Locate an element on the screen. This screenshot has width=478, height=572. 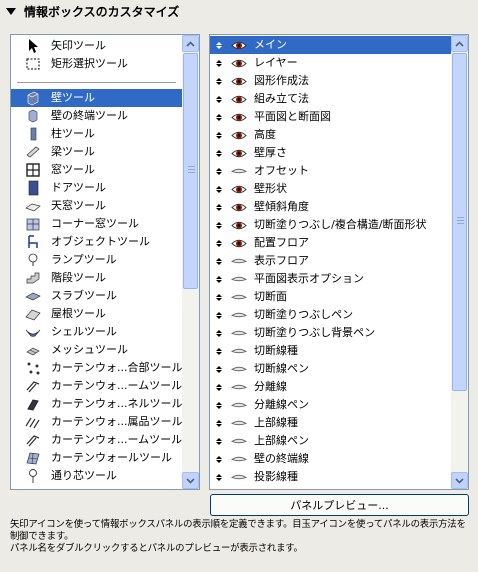
tool-item: ドアツール is located at coordinates (96, 188).